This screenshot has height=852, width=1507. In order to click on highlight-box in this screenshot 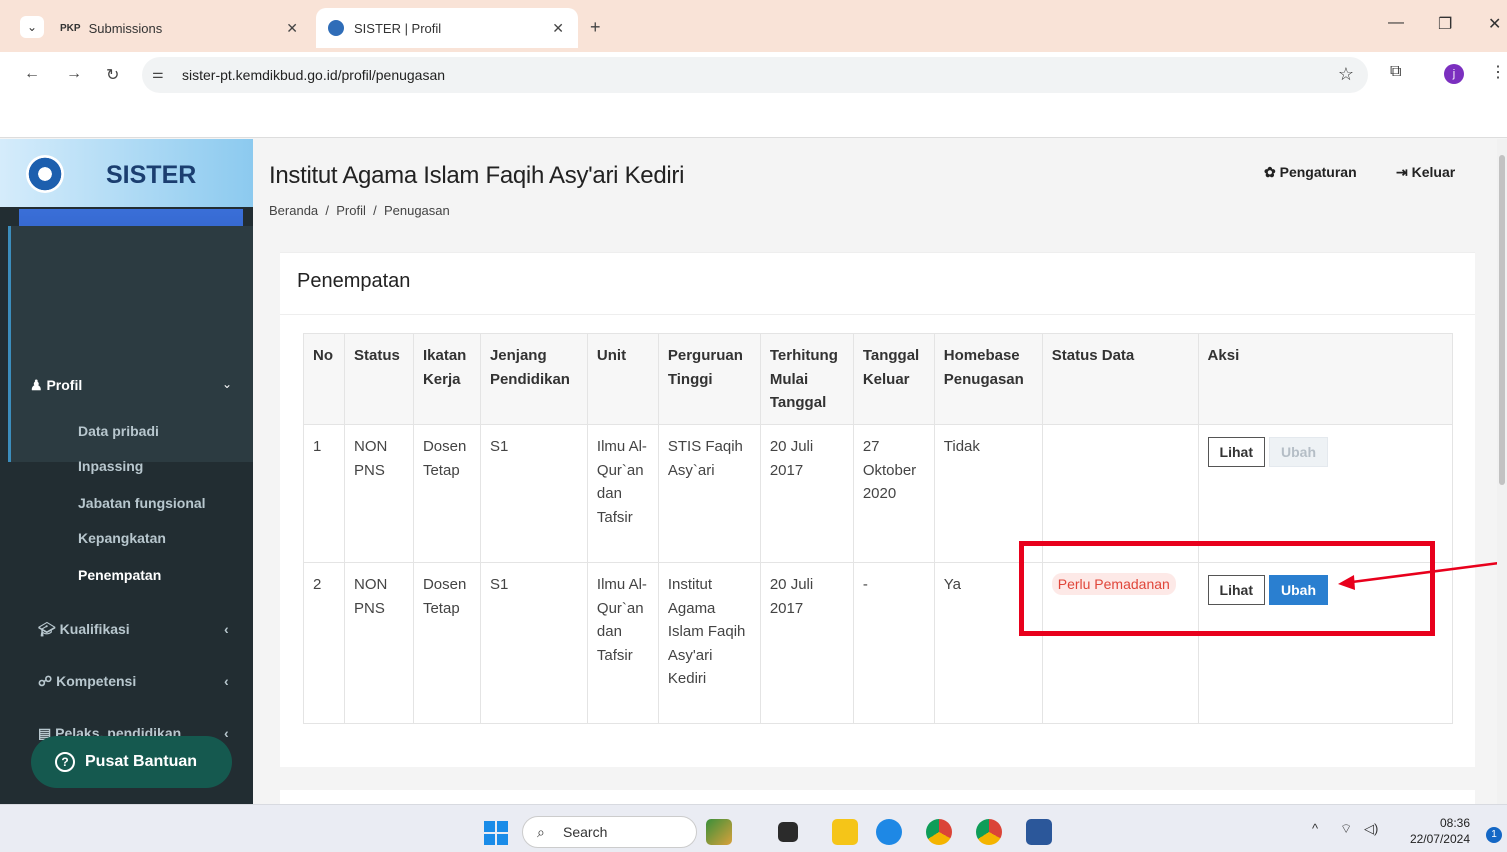, I will do `click(1227, 588)`.